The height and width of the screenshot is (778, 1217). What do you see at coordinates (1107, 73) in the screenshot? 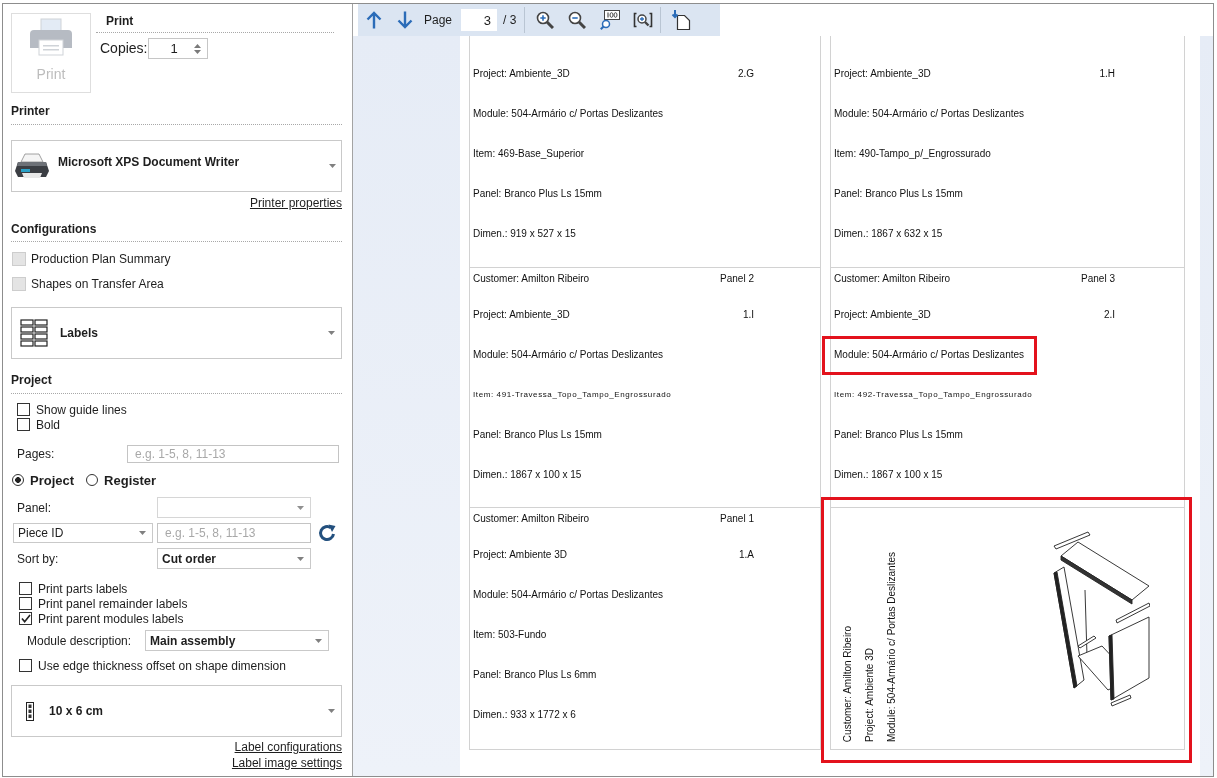
I see `part-code: 1.H` at bounding box center [1107, 73].